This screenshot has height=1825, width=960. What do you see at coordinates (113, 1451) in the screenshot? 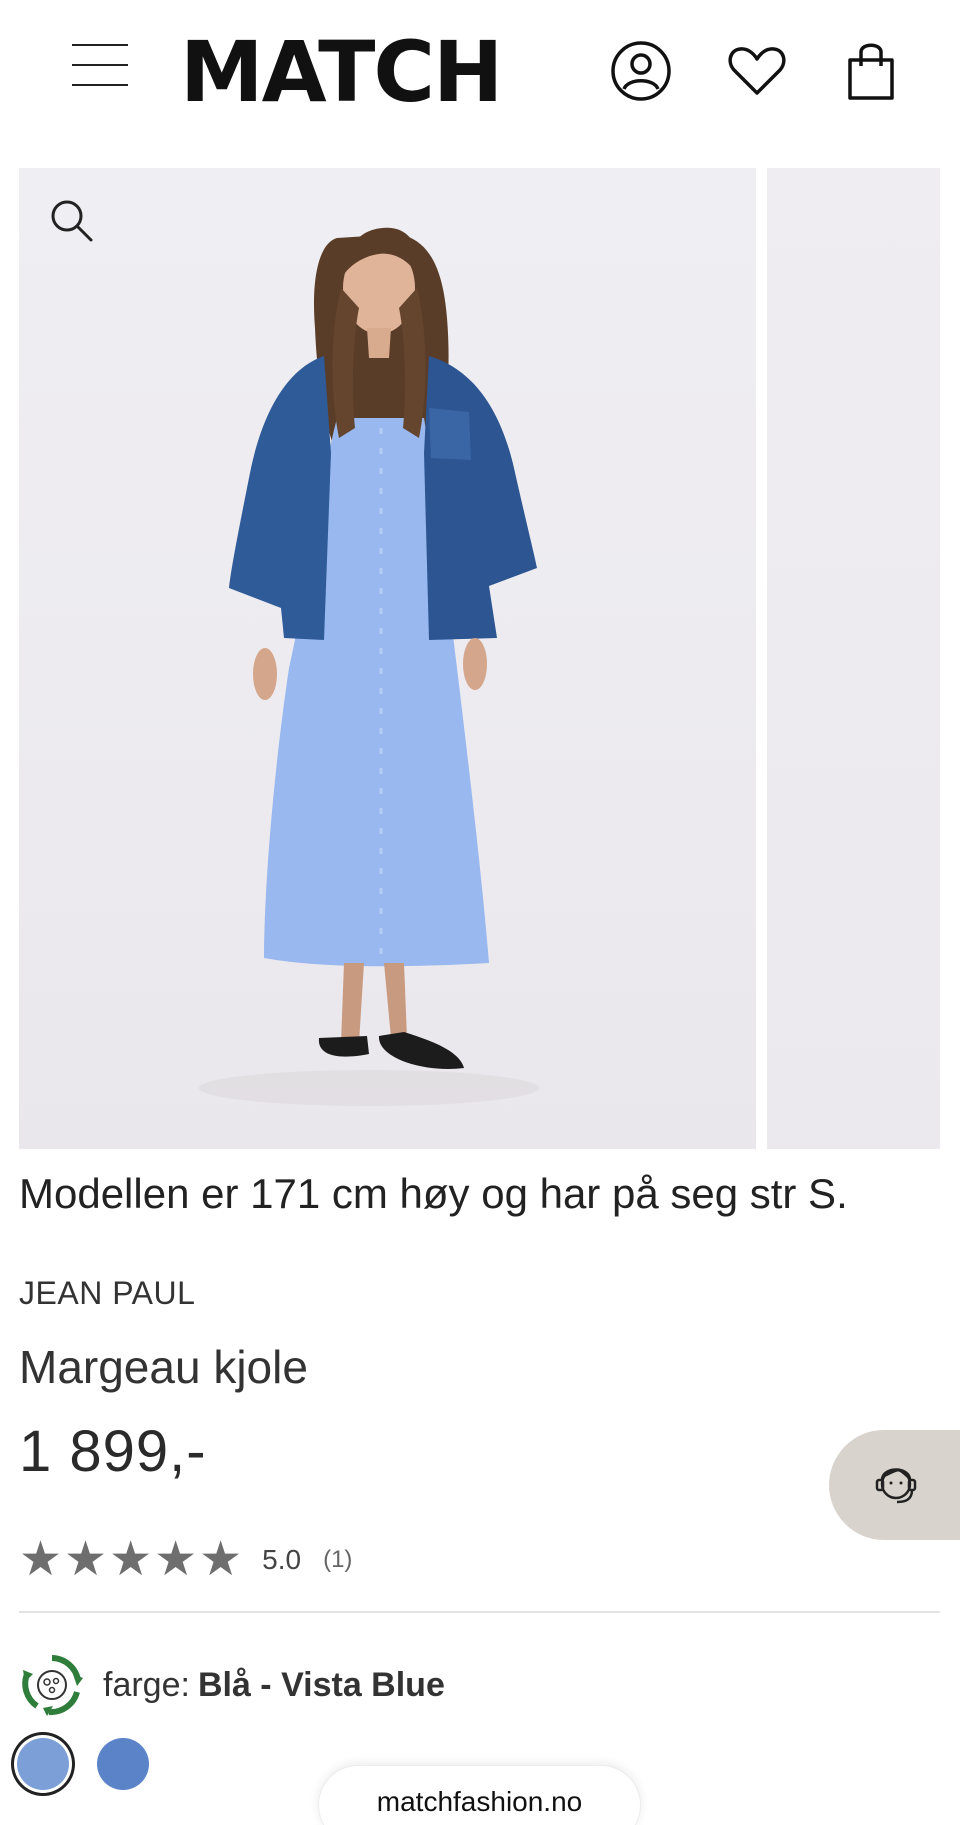
I see `product-price: 1 899,-` at bounding box center [113, 1451].